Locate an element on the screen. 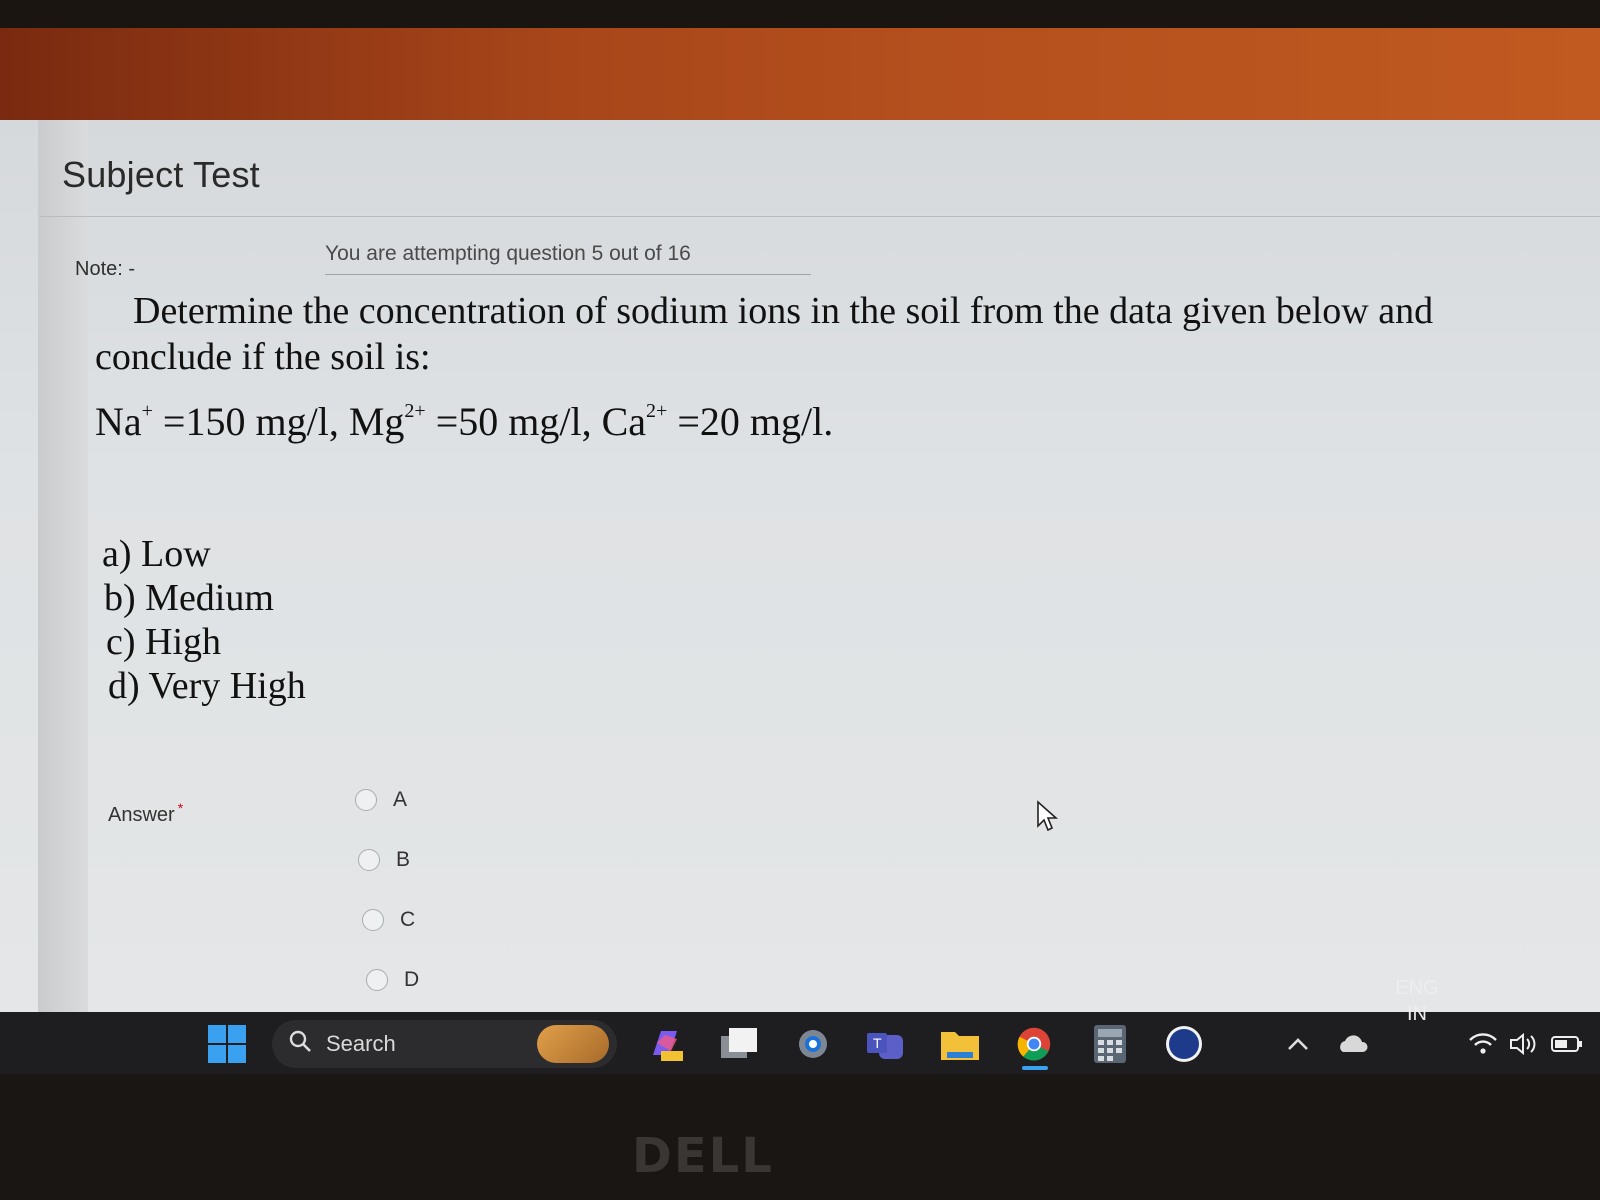  taskbar-search-box: Search is located at coordinates (444, 1044).